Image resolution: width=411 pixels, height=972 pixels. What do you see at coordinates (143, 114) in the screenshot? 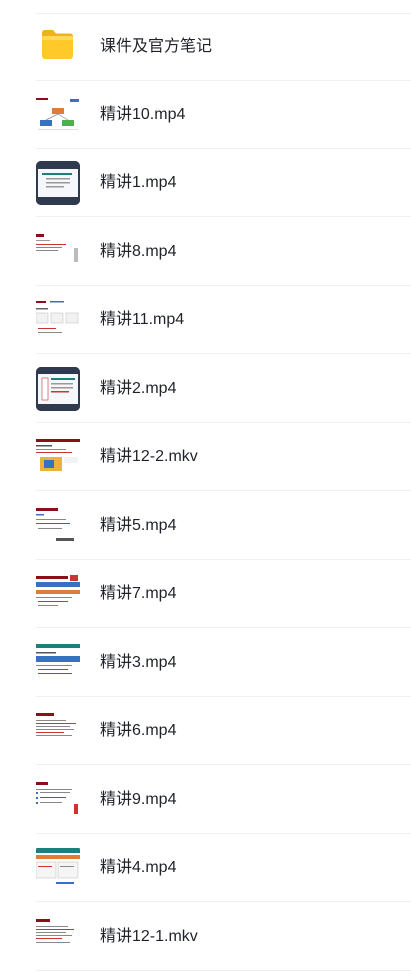
I see `file-name: 精讲10.mp4` at bounding box center [143, 114].